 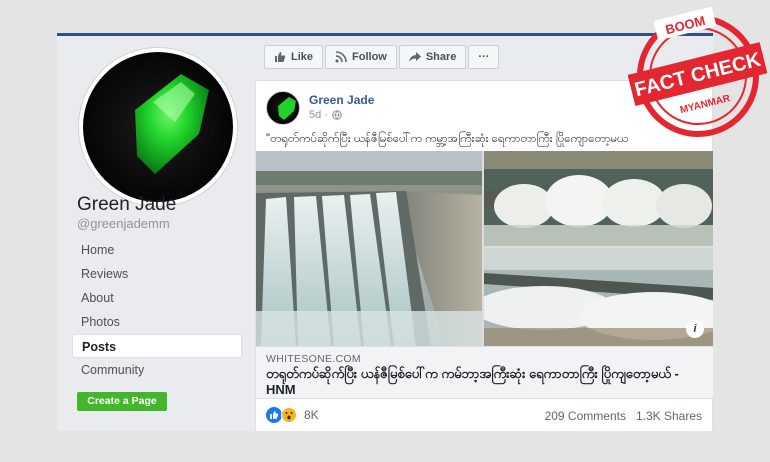 I want to click on like-page-button: Like, so click(x=294, y=57).